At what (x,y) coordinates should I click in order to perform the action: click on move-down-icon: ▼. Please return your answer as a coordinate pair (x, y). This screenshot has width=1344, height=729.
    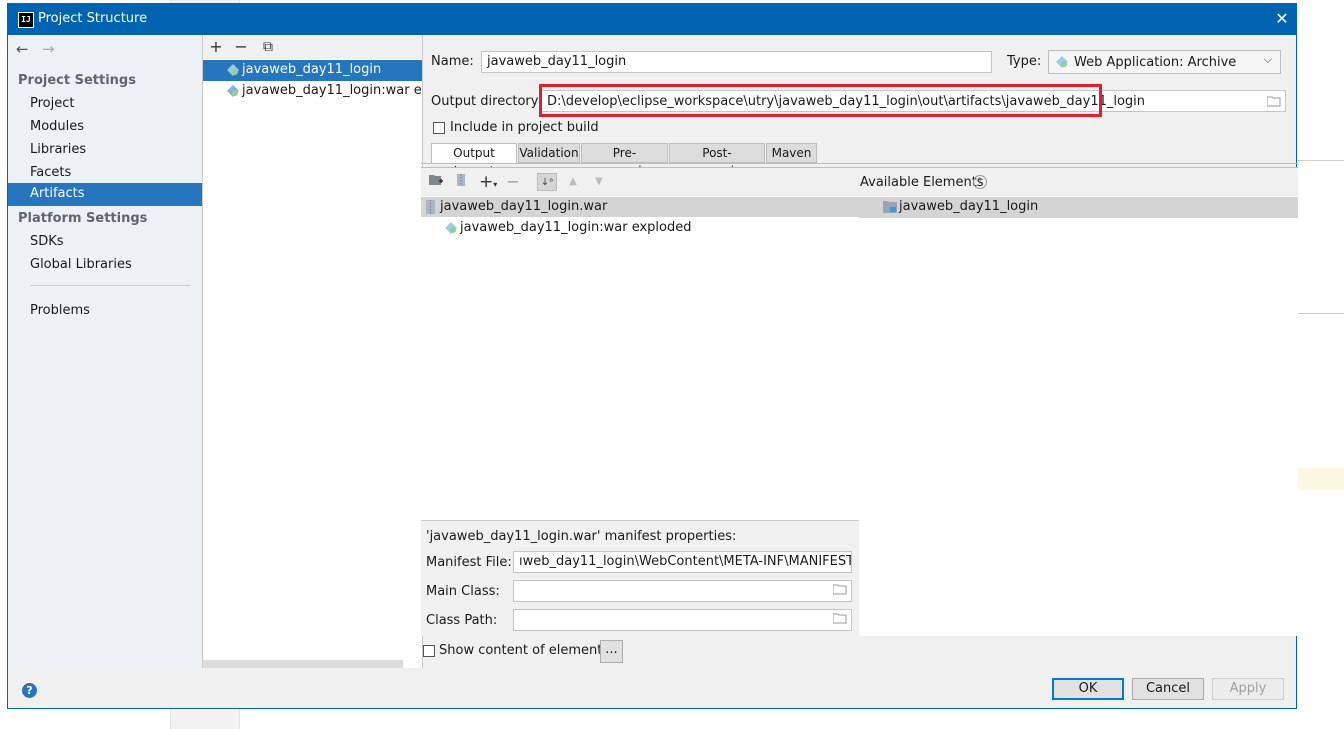
    Looking at the image, I should click on (599, 182).